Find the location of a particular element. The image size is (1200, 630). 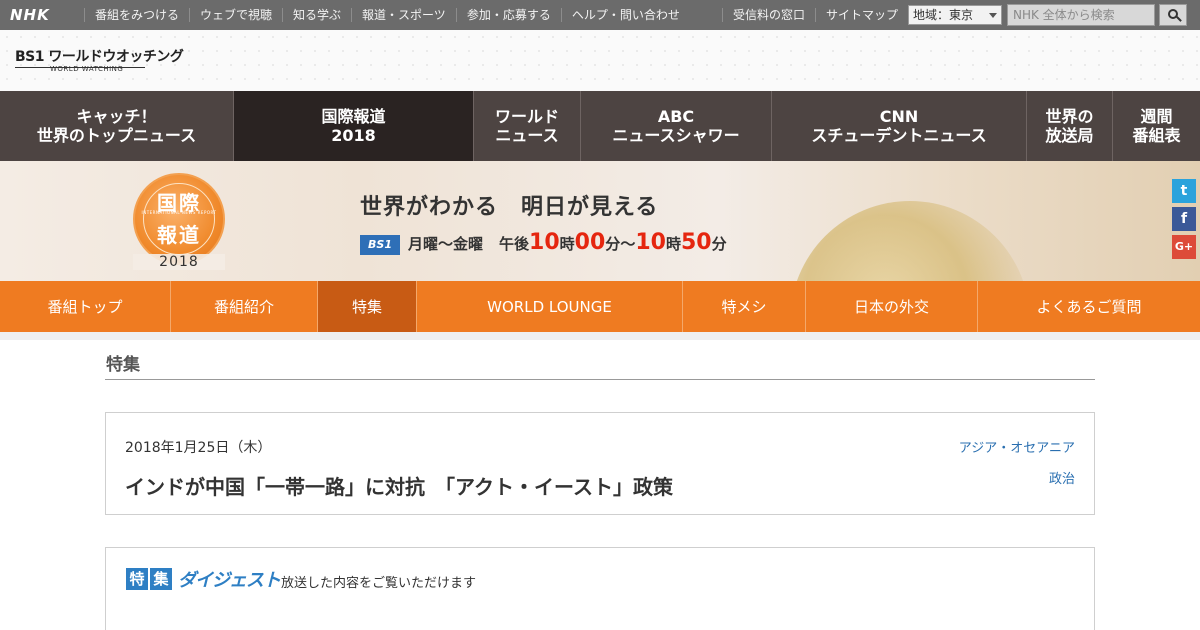

global-nav-learn: 知る学ぶ is located at coordinates (316, 15).